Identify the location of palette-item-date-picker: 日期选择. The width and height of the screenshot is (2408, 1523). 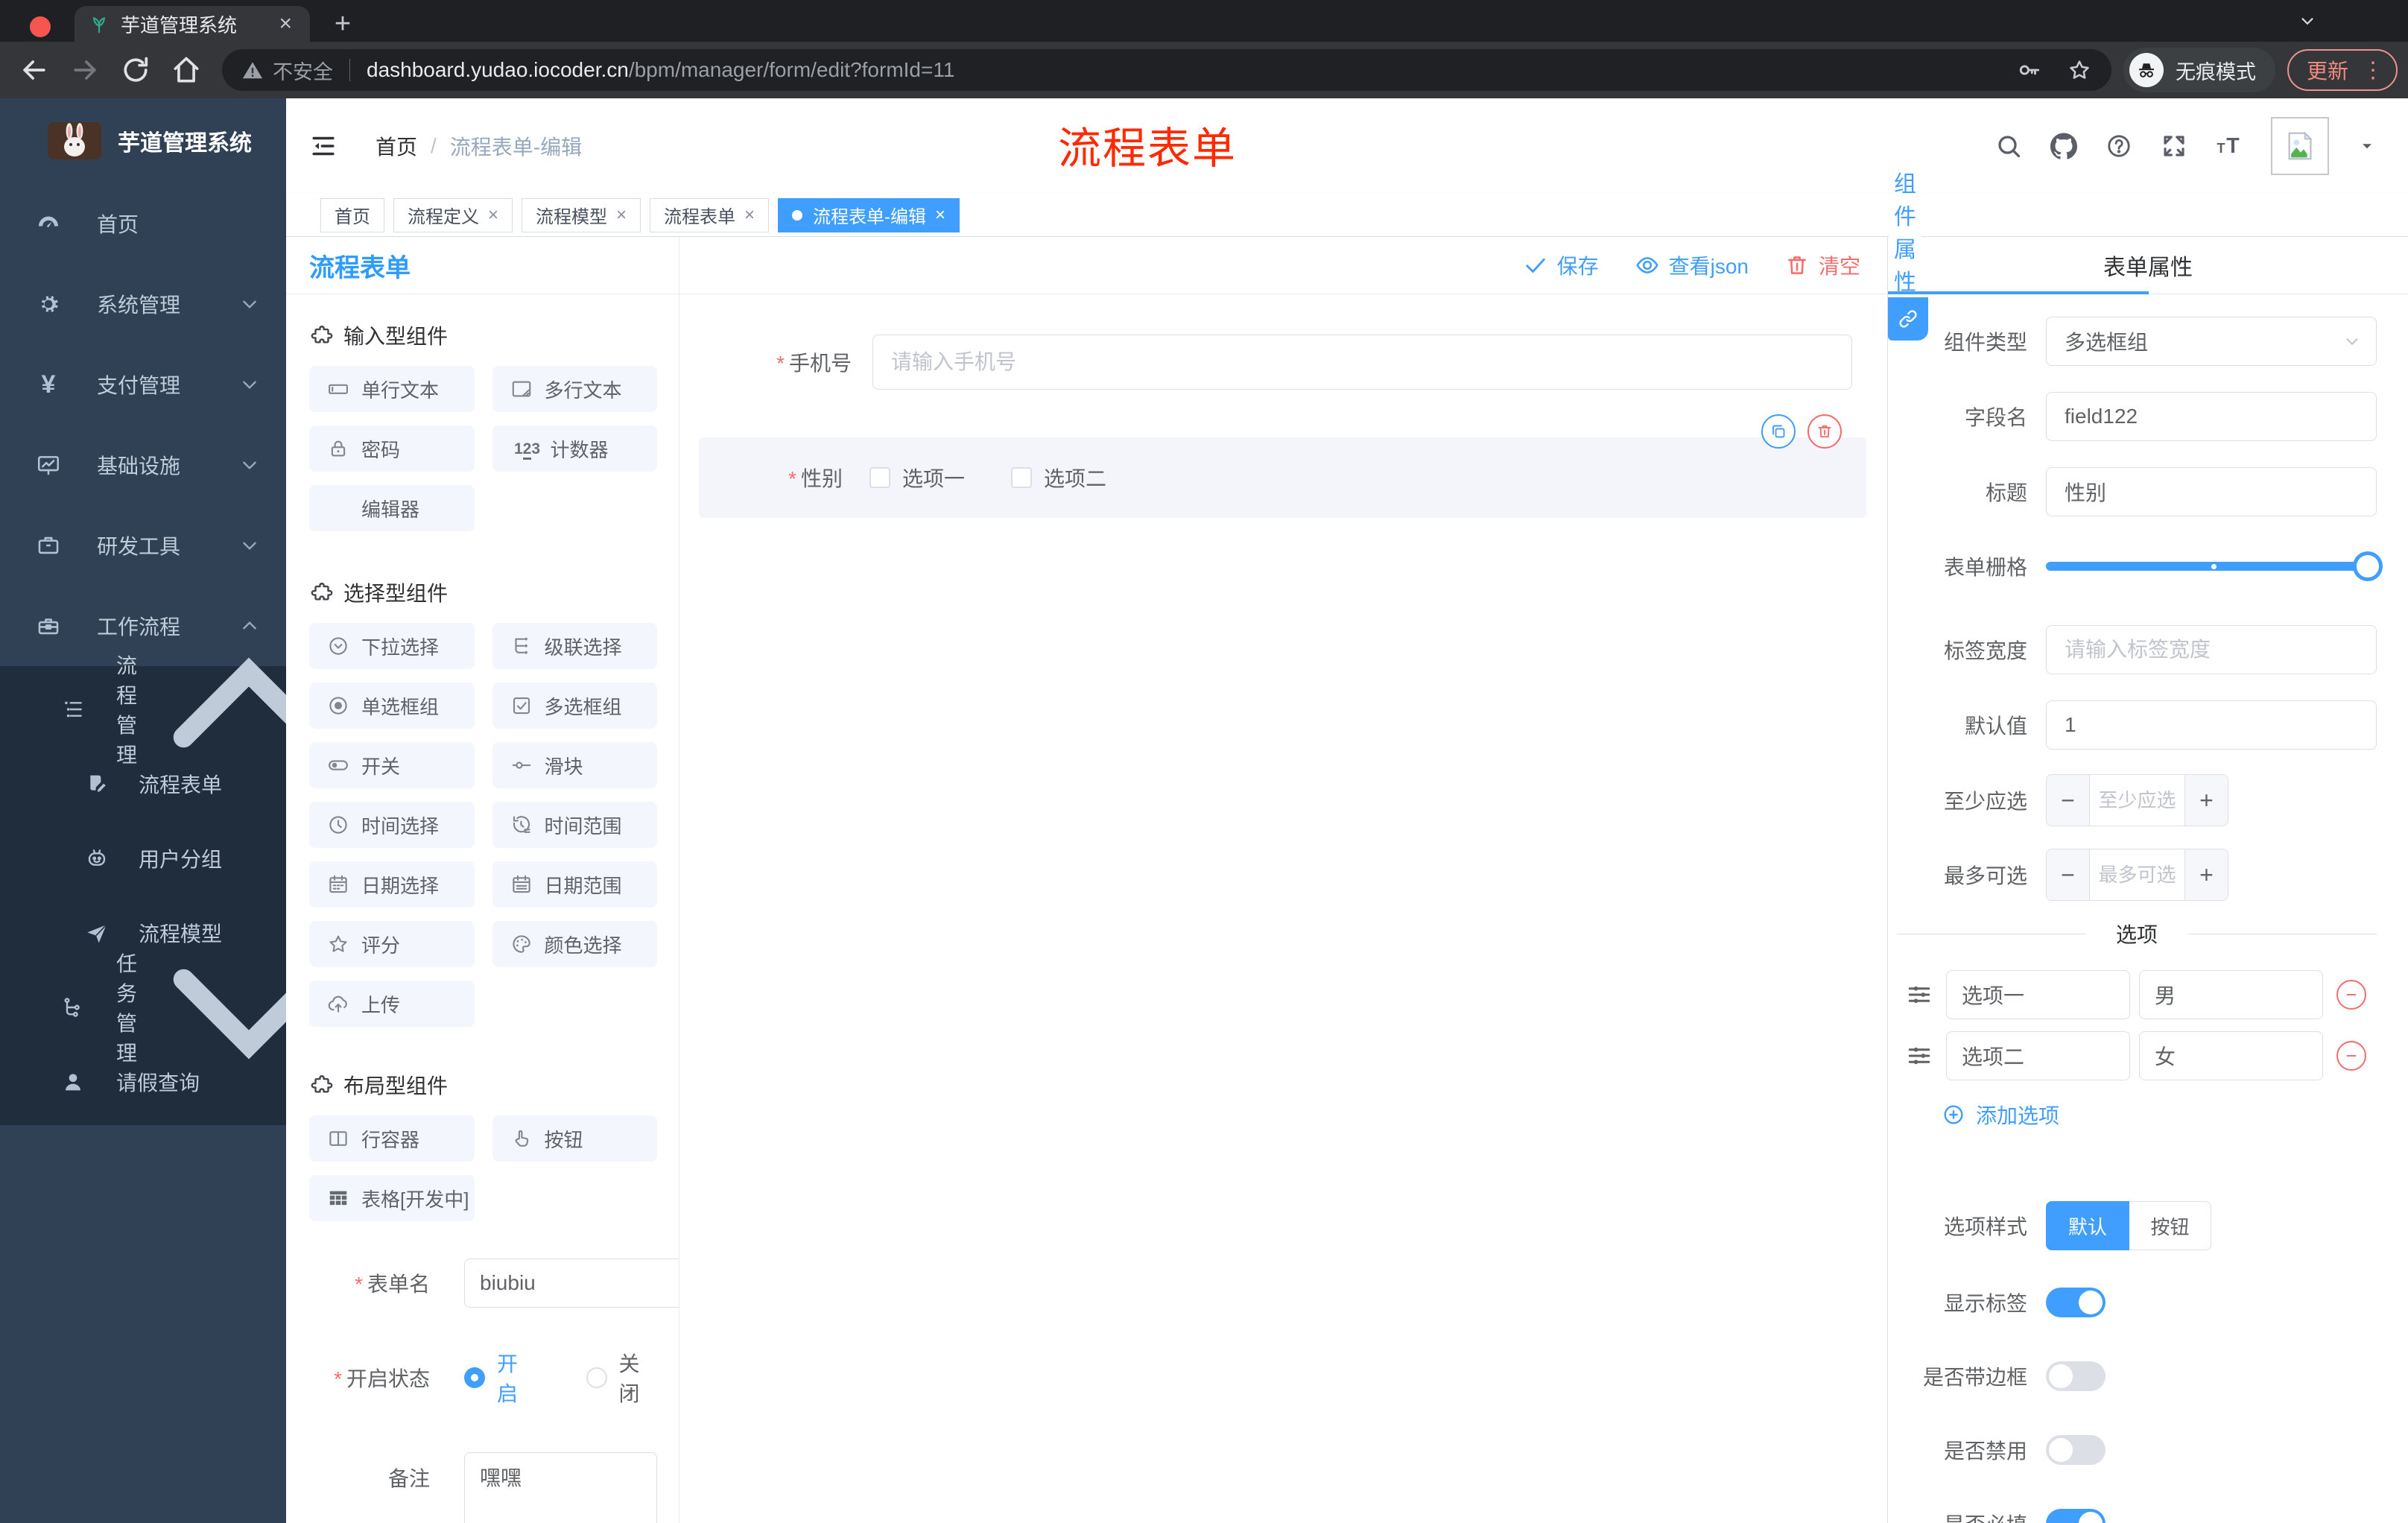
(392, 885).